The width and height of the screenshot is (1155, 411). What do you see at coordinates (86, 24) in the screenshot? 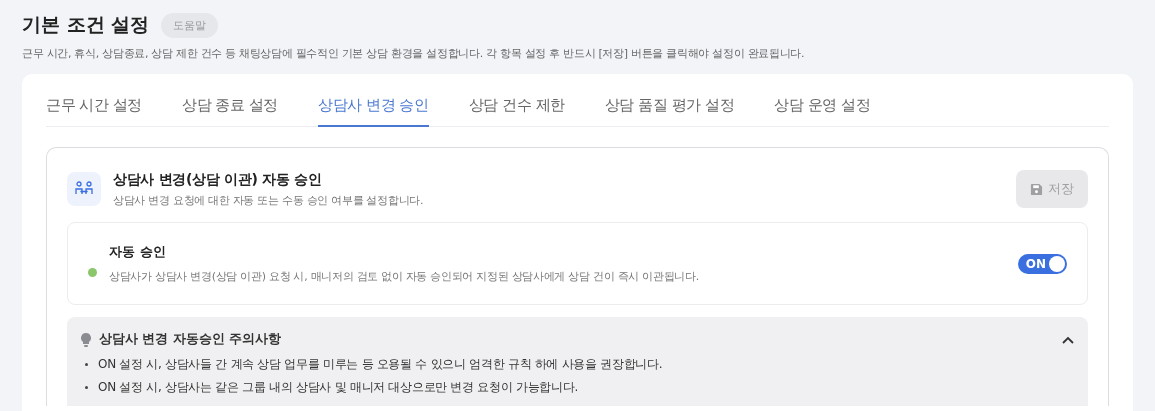
I see `page-title: 기본 조건 설정` at bounding box center [86, 24].